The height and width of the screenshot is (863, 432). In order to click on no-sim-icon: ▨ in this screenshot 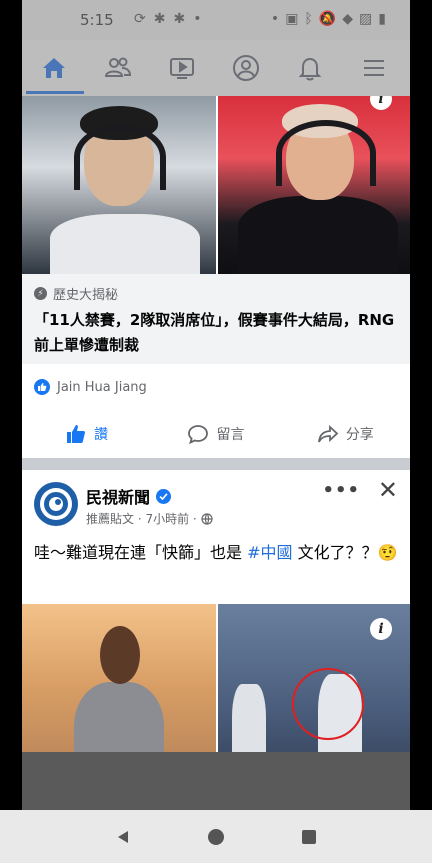, I will do `click(369, 19)`.